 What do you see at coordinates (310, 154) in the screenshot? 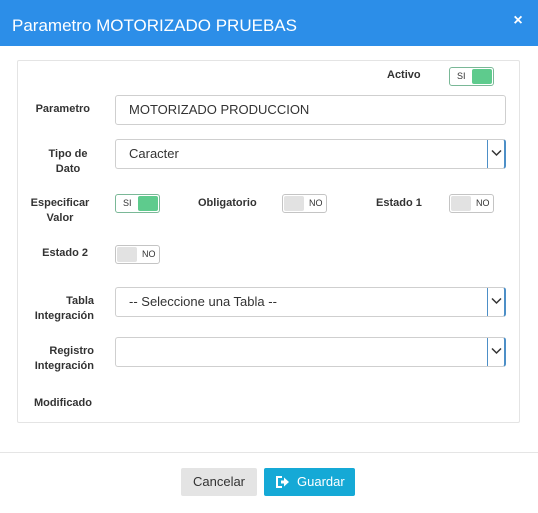
I see `tipo-dato-select: Caracter` at bounding box center [310, 154].